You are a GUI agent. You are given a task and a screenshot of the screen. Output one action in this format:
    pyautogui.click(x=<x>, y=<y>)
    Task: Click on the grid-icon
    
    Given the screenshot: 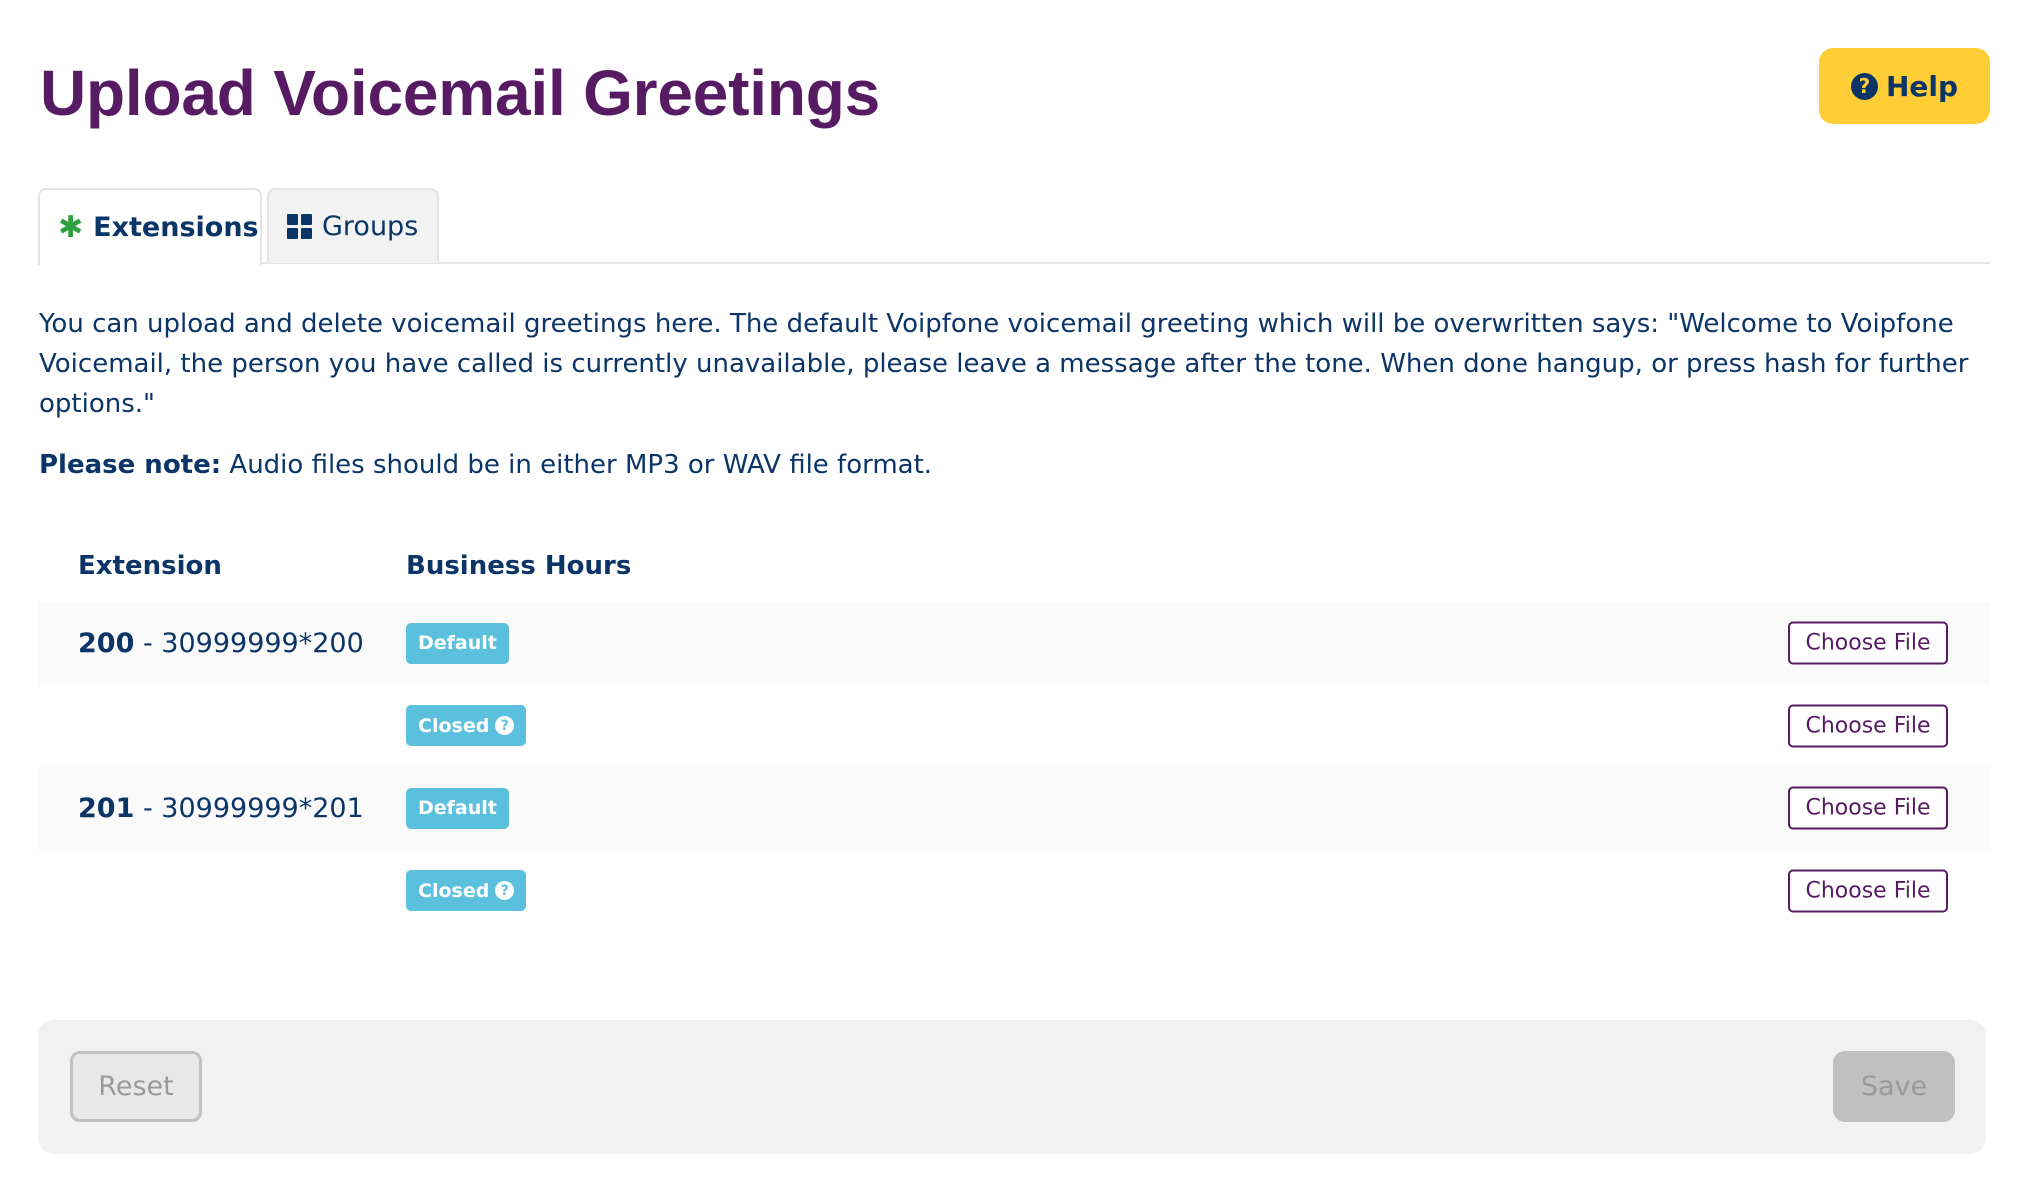 What is the action you would take?
    pyautogui.click(x=299, y=226)
    